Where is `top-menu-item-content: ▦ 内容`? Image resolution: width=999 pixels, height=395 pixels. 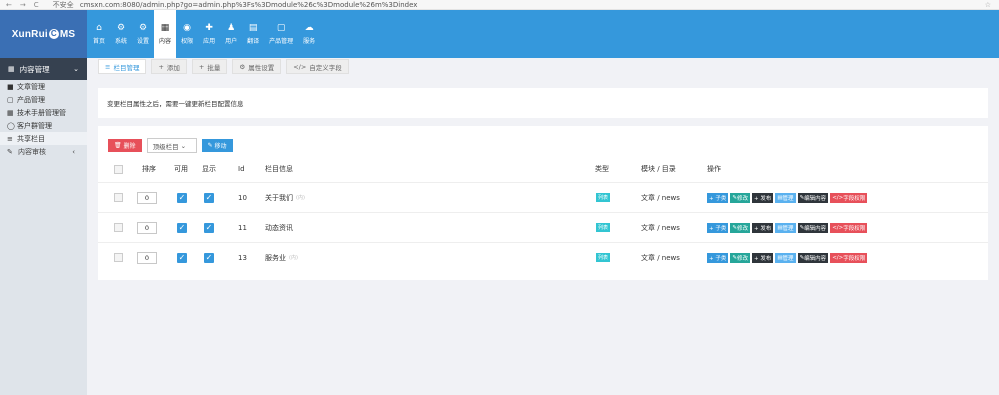
top-menu-item-content: ▦ 内容 is located at coordinates (165, 34).